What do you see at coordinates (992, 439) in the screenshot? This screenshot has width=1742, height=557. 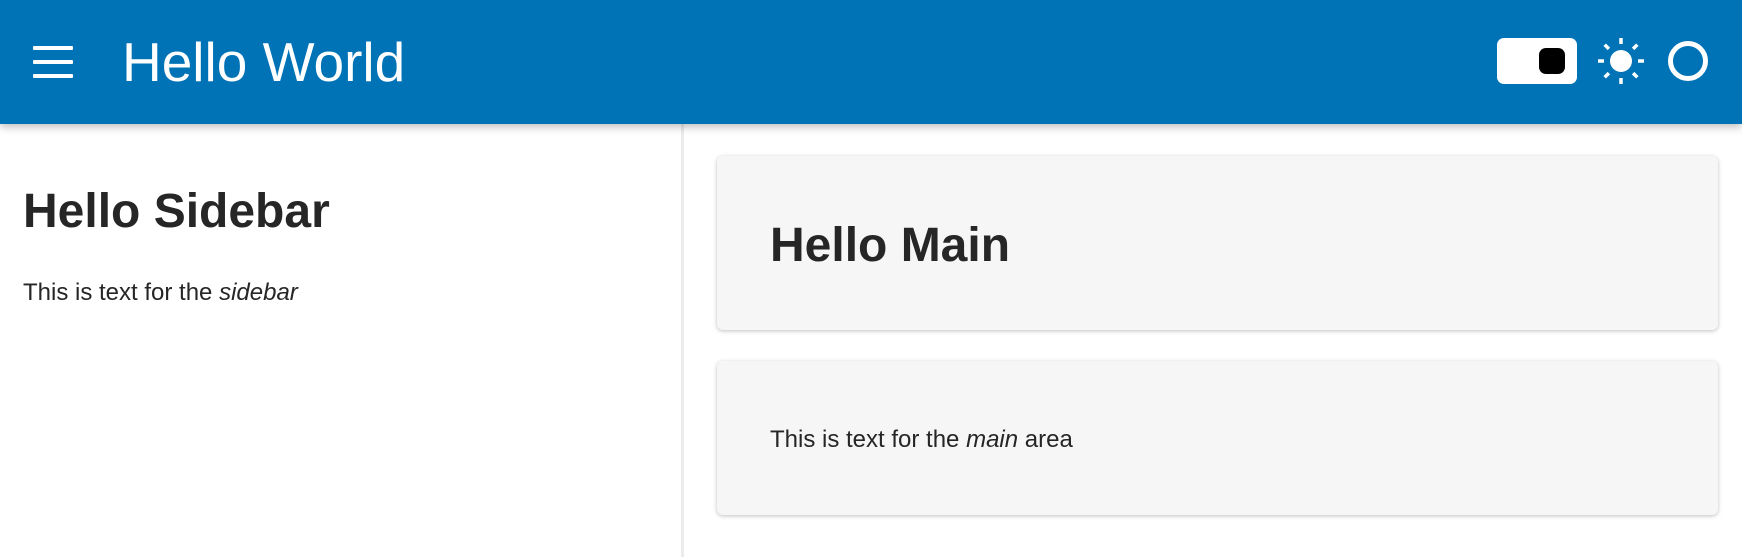 I see `main-text-emphasis: main` at bounding box center [992, 439].